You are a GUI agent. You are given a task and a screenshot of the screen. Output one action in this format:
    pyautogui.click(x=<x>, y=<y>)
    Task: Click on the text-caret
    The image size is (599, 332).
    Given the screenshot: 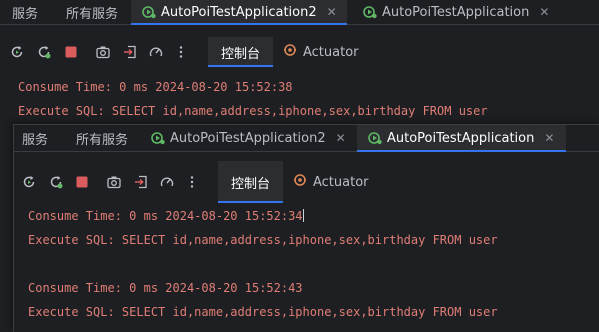 What is the action you would take?
    pyautogui.click(x=303, y=215)
    